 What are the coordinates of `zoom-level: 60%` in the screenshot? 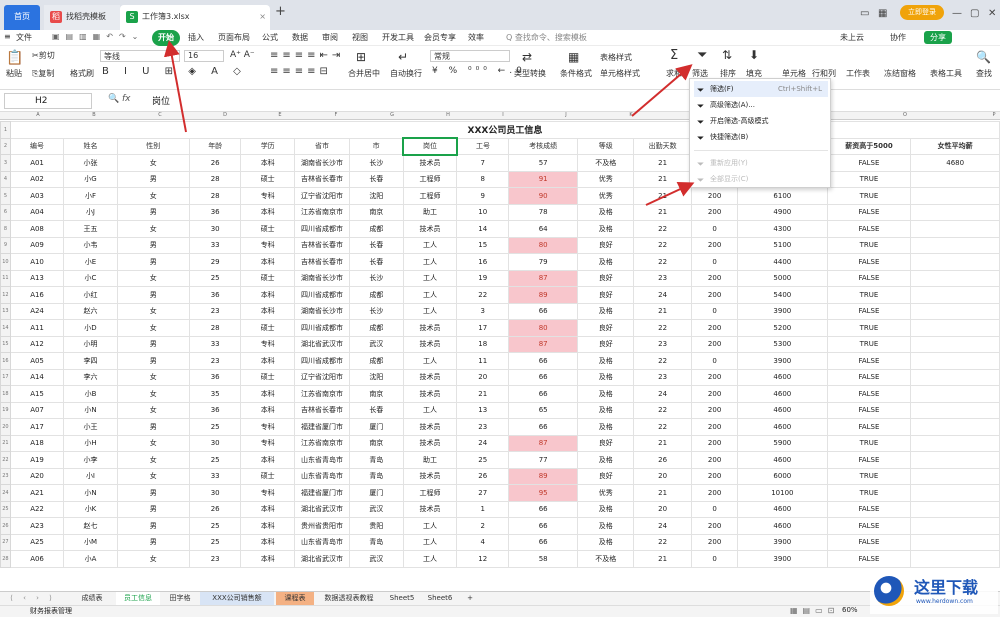 It's located at (850, 610).